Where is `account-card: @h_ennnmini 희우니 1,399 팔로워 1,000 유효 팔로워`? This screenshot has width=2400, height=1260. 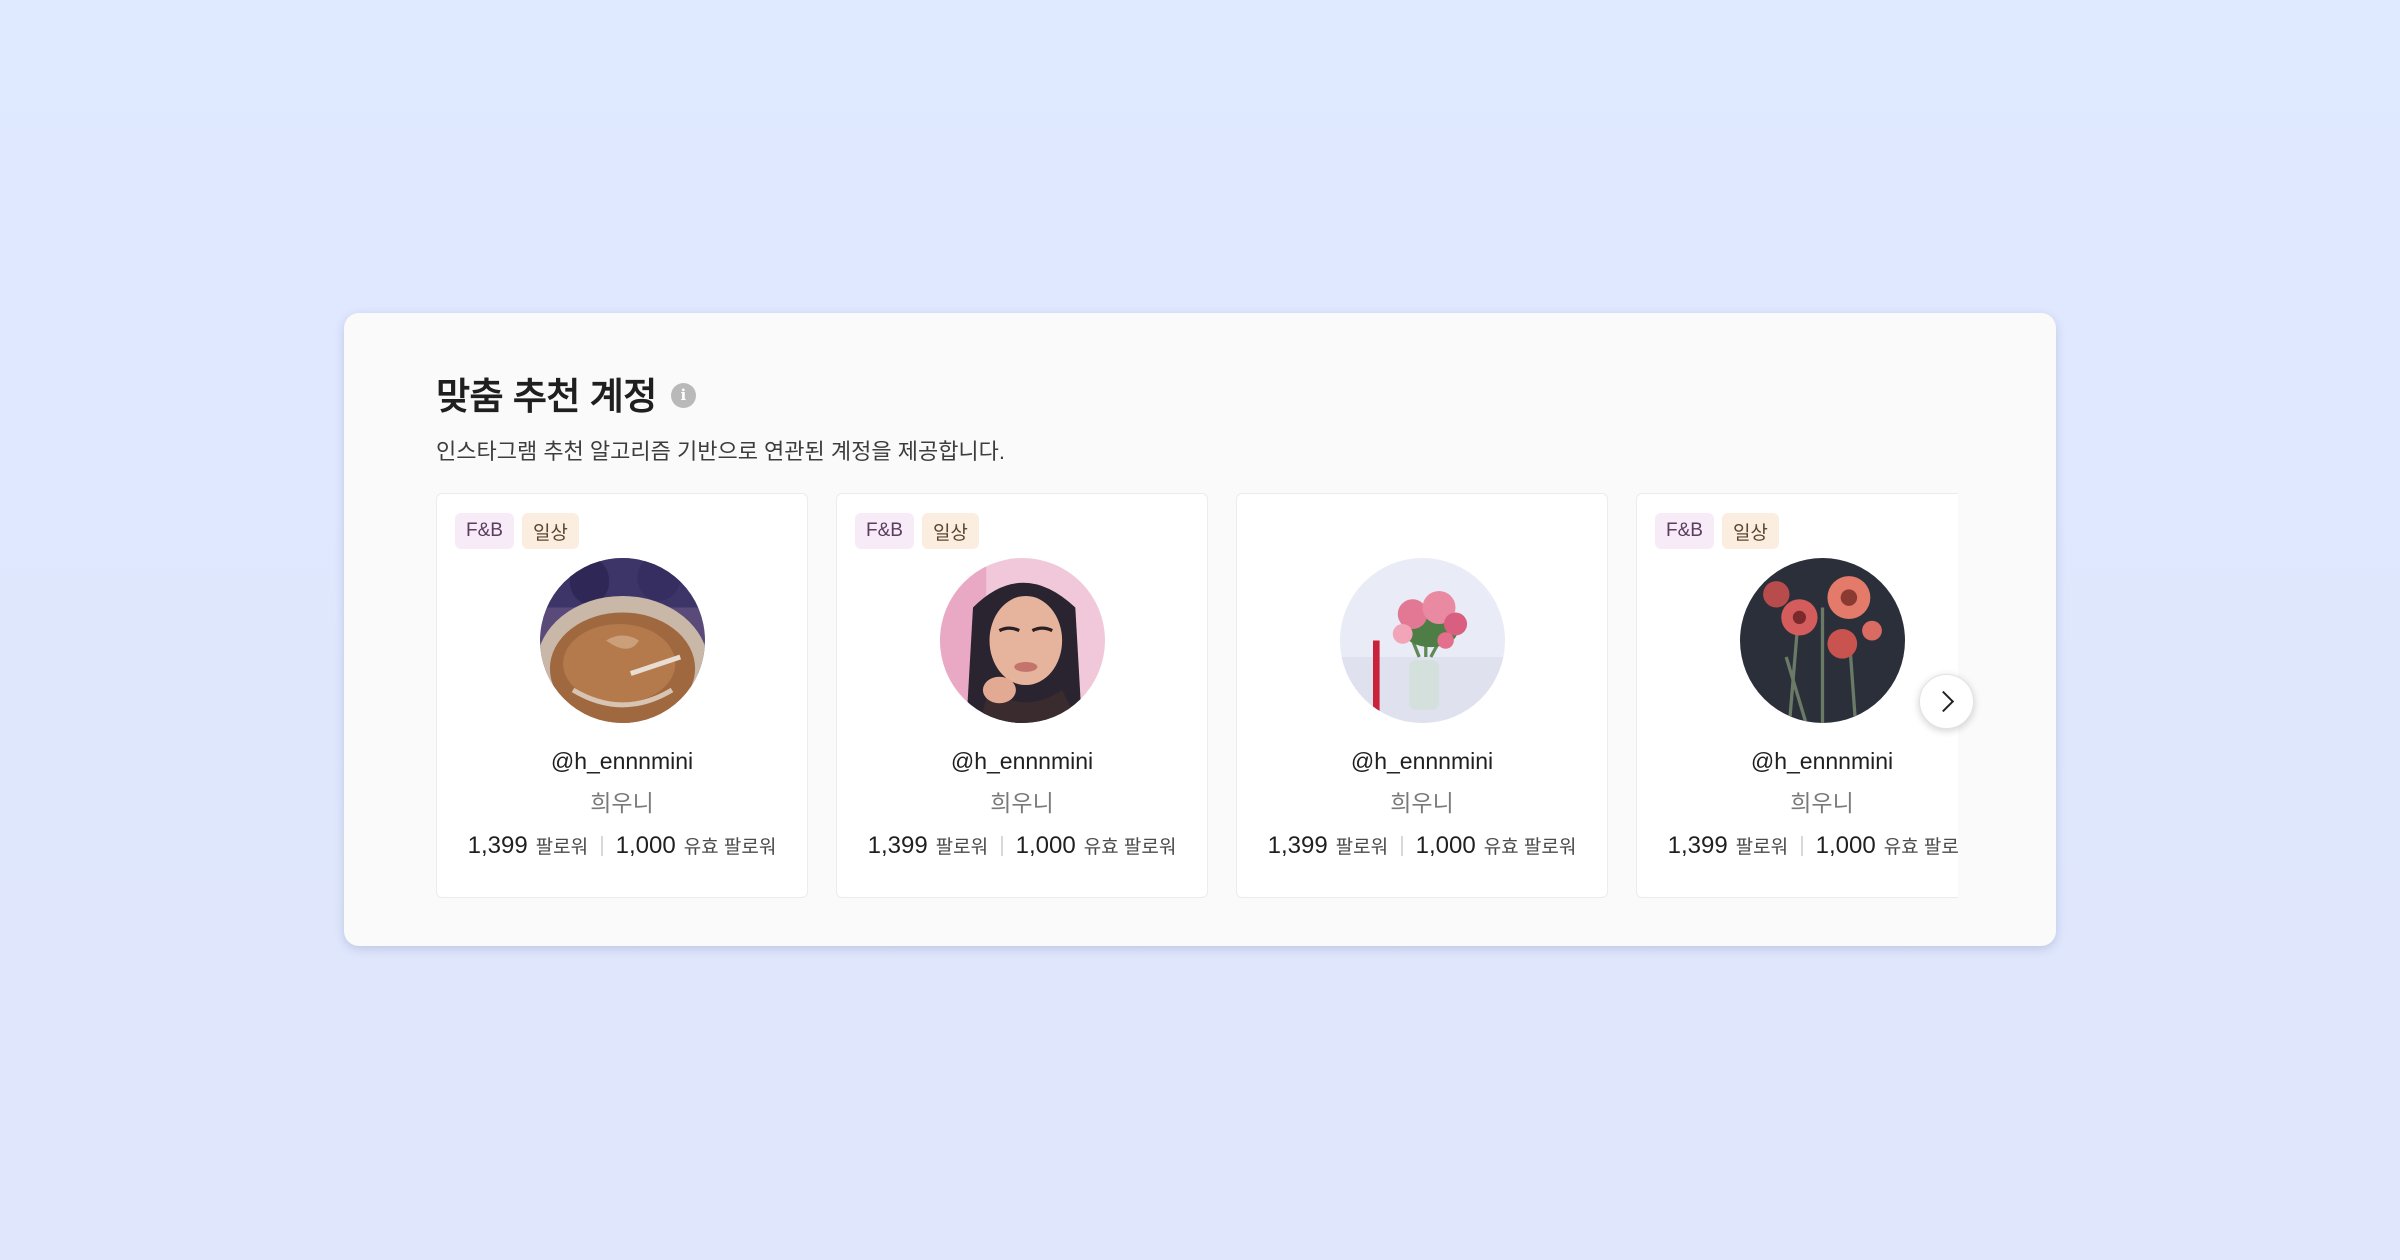
account-card: @h_ennnmini 희우니 1,399 팔로워 1,000 유효 팔로워 is located at coordinates (1422, 695).